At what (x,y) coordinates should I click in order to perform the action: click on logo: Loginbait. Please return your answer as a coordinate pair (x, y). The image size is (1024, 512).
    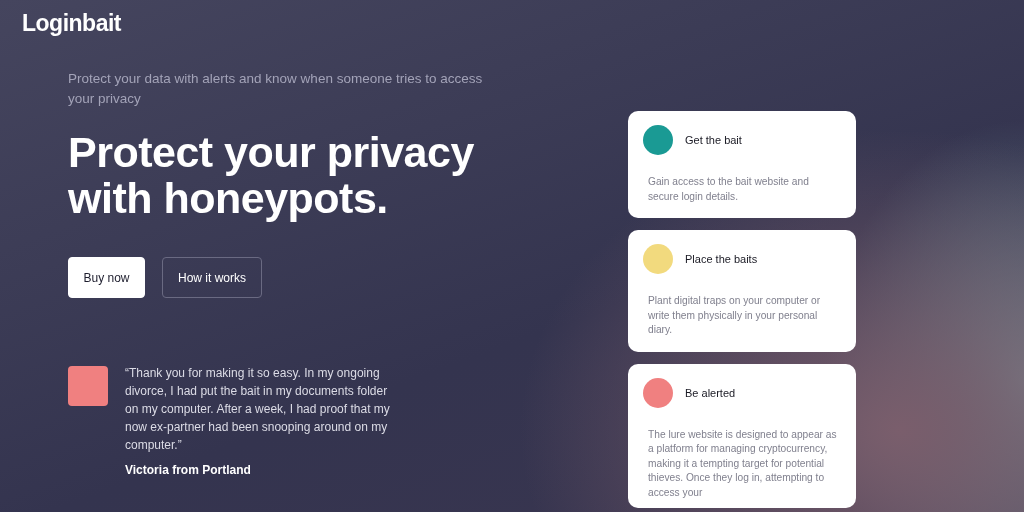
    Looking at the image, I should click on (71, 23).